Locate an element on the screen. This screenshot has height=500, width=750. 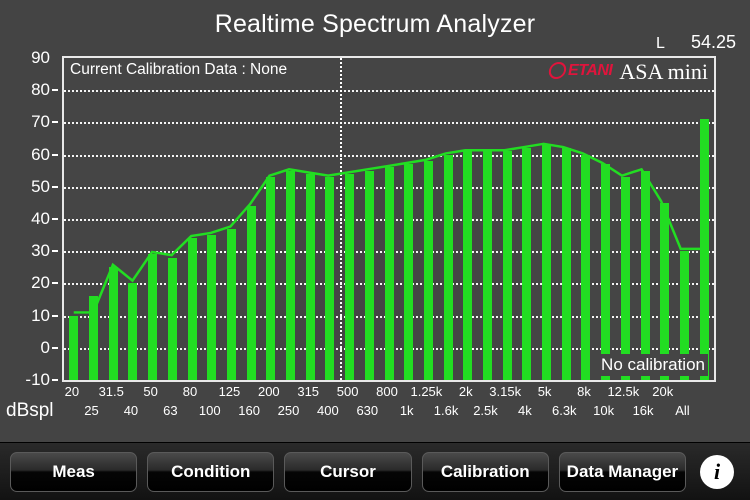
x-axis-tick-label: 10k is located at coordinates (604, 410).